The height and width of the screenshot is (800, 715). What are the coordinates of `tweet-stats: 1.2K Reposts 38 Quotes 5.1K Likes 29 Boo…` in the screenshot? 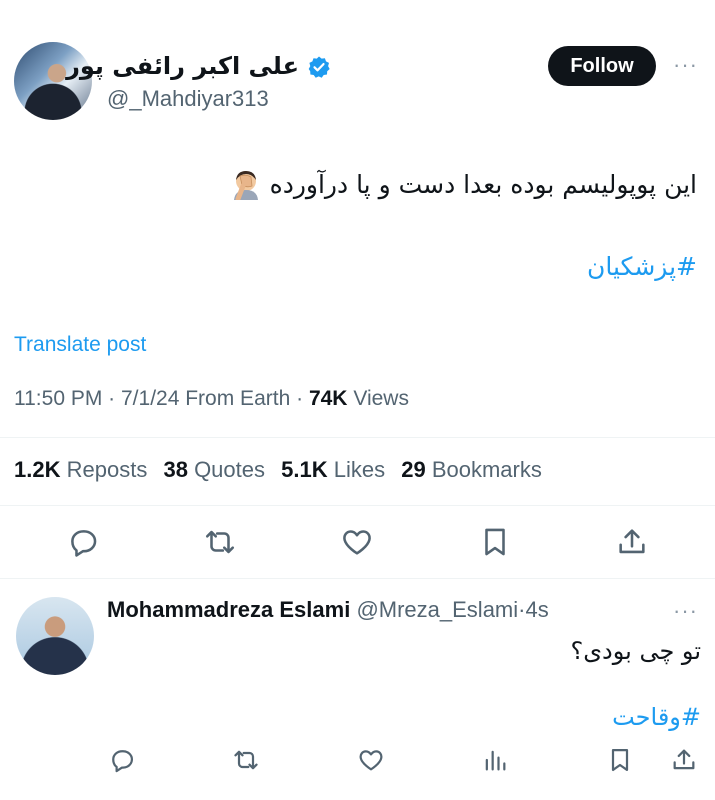 It's located at (283, 470).